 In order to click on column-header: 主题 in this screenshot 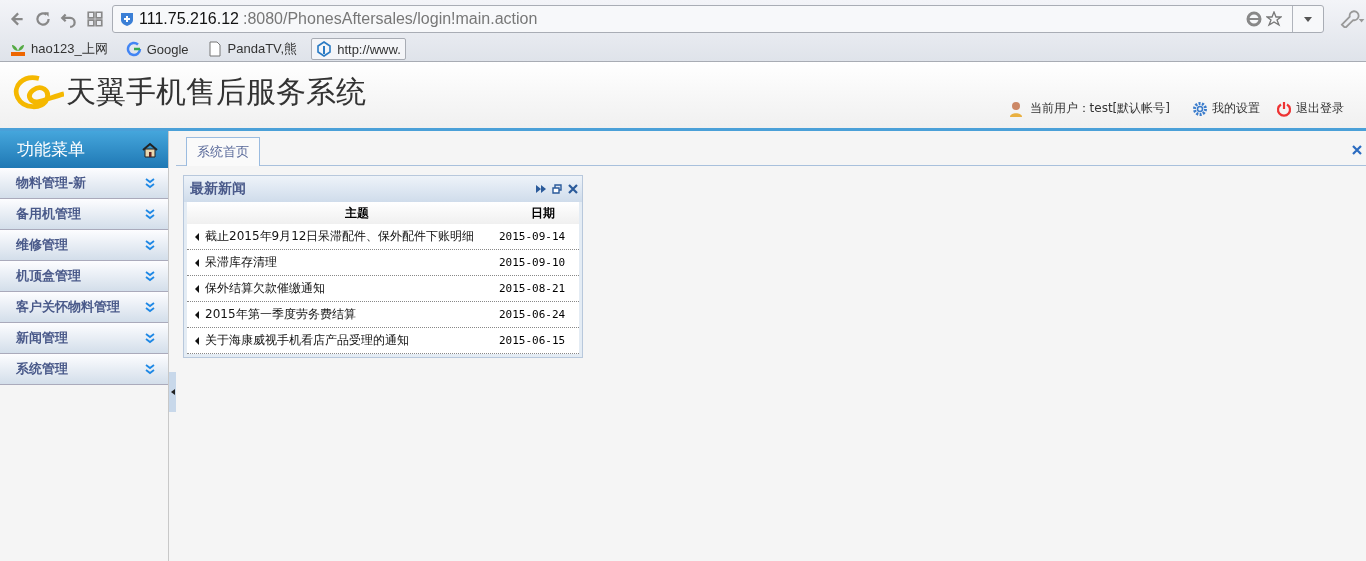, I will do `click(357, 213)`.